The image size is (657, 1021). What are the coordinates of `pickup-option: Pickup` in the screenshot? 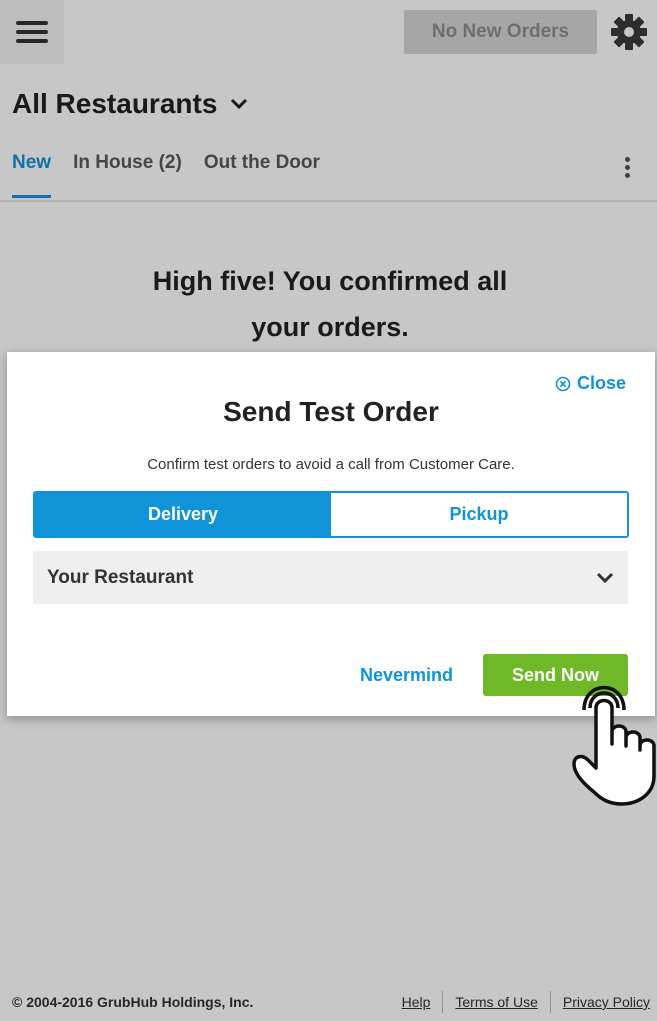 It's located at (479, 514).